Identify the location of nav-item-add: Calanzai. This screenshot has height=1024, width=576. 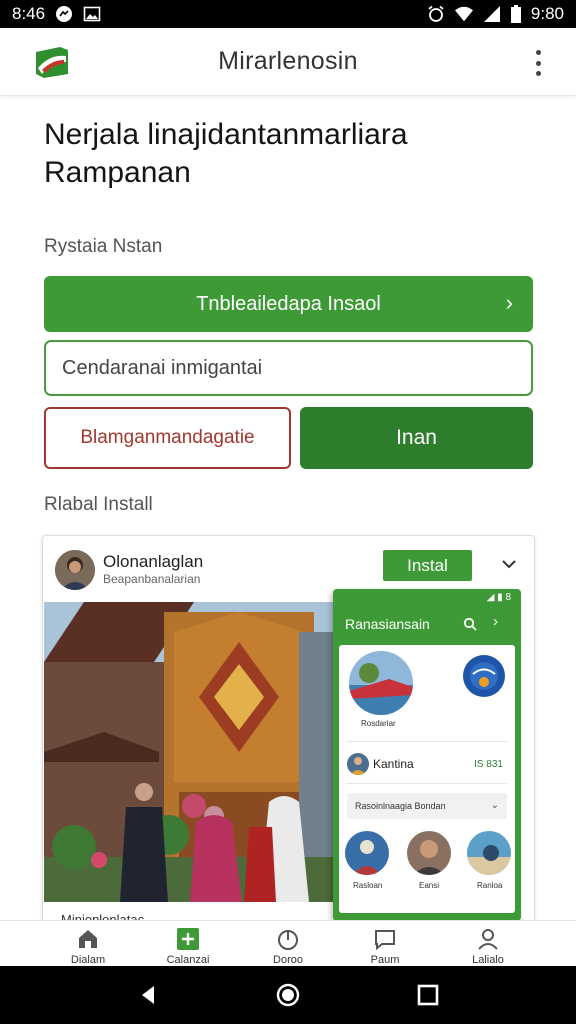
(188, 944).